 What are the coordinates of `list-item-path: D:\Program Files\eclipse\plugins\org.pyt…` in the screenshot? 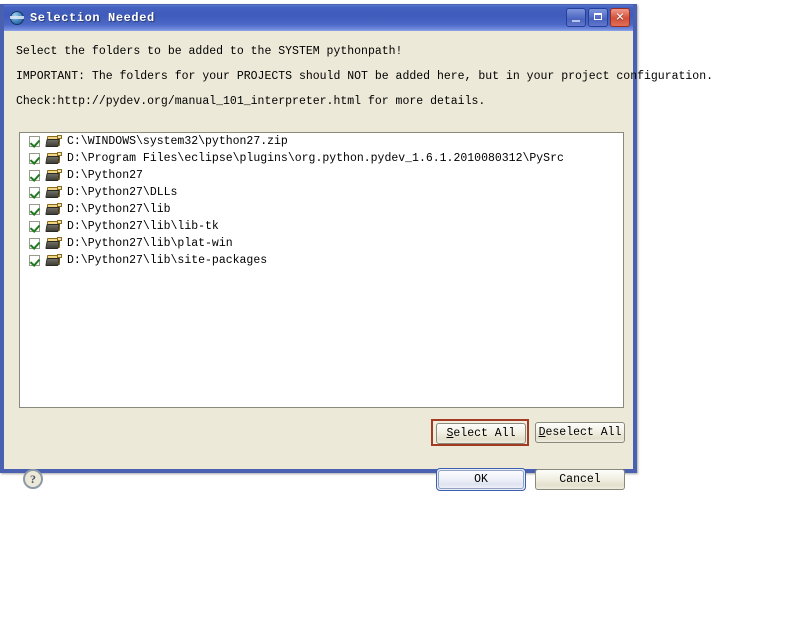 It's located at (315, 158).